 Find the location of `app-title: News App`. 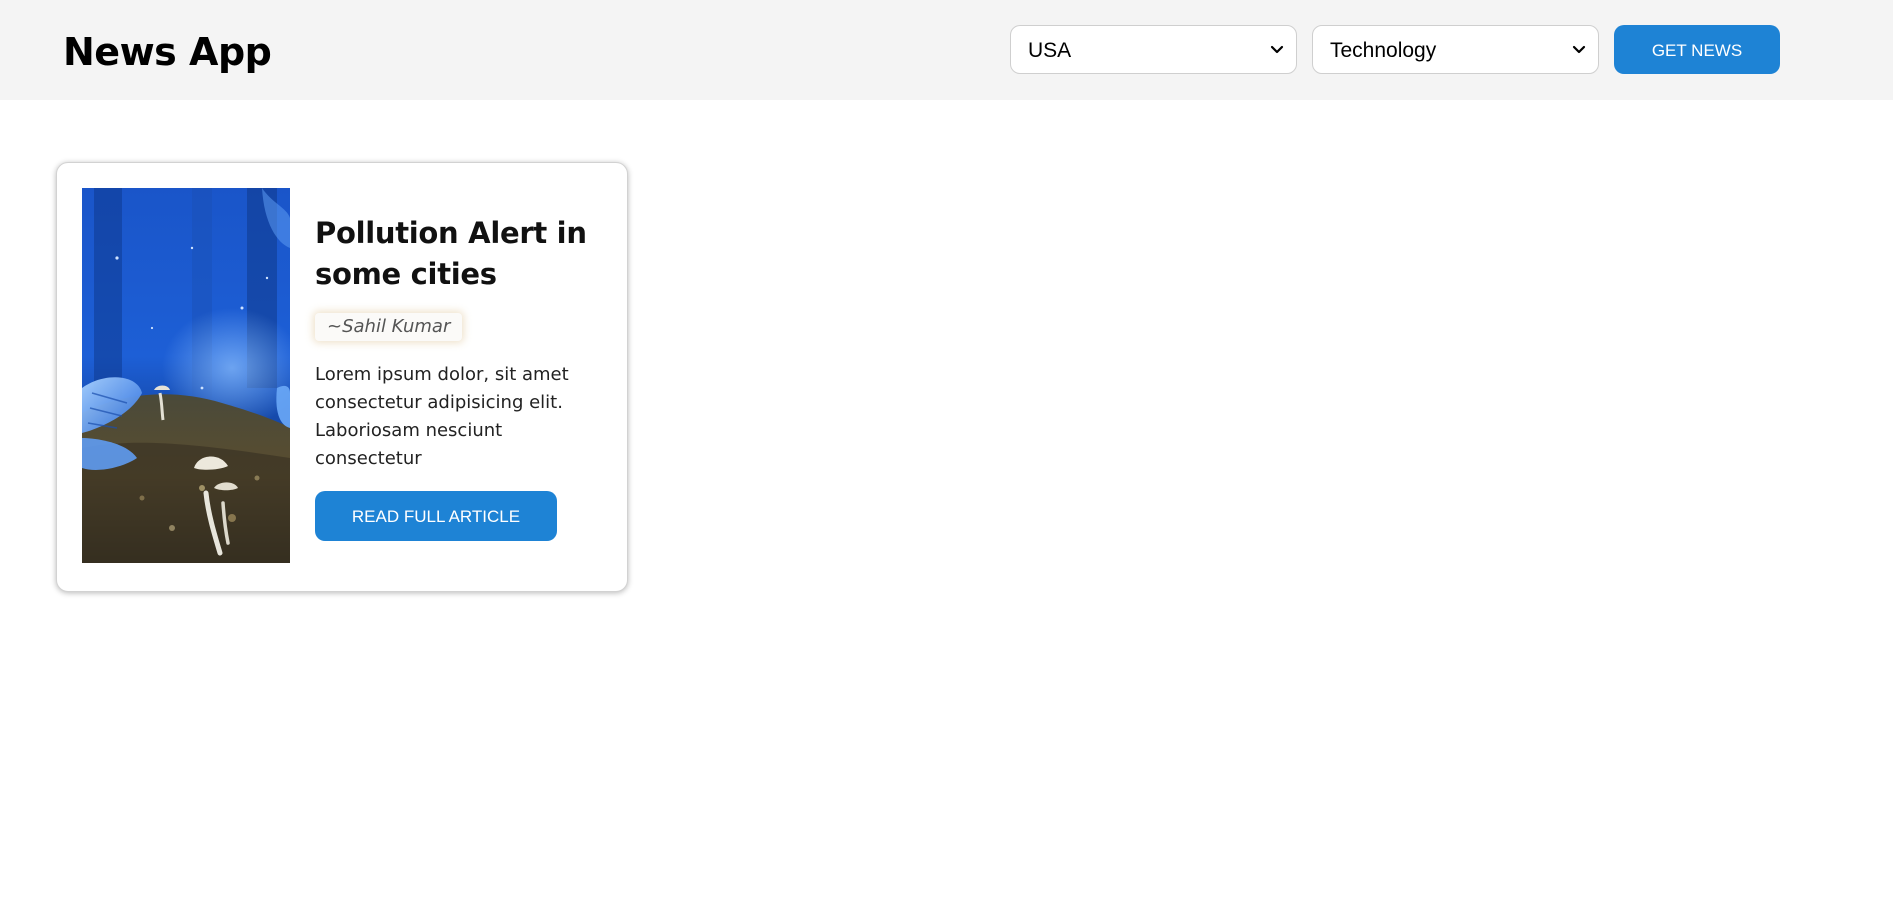

app-title: News App is located at coordinates (167, 52).